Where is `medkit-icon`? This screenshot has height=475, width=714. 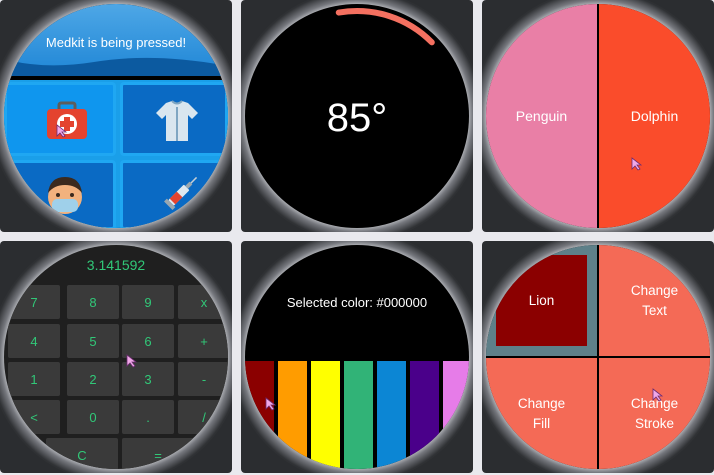 medkit-icon is located at coordinates (67, 120).